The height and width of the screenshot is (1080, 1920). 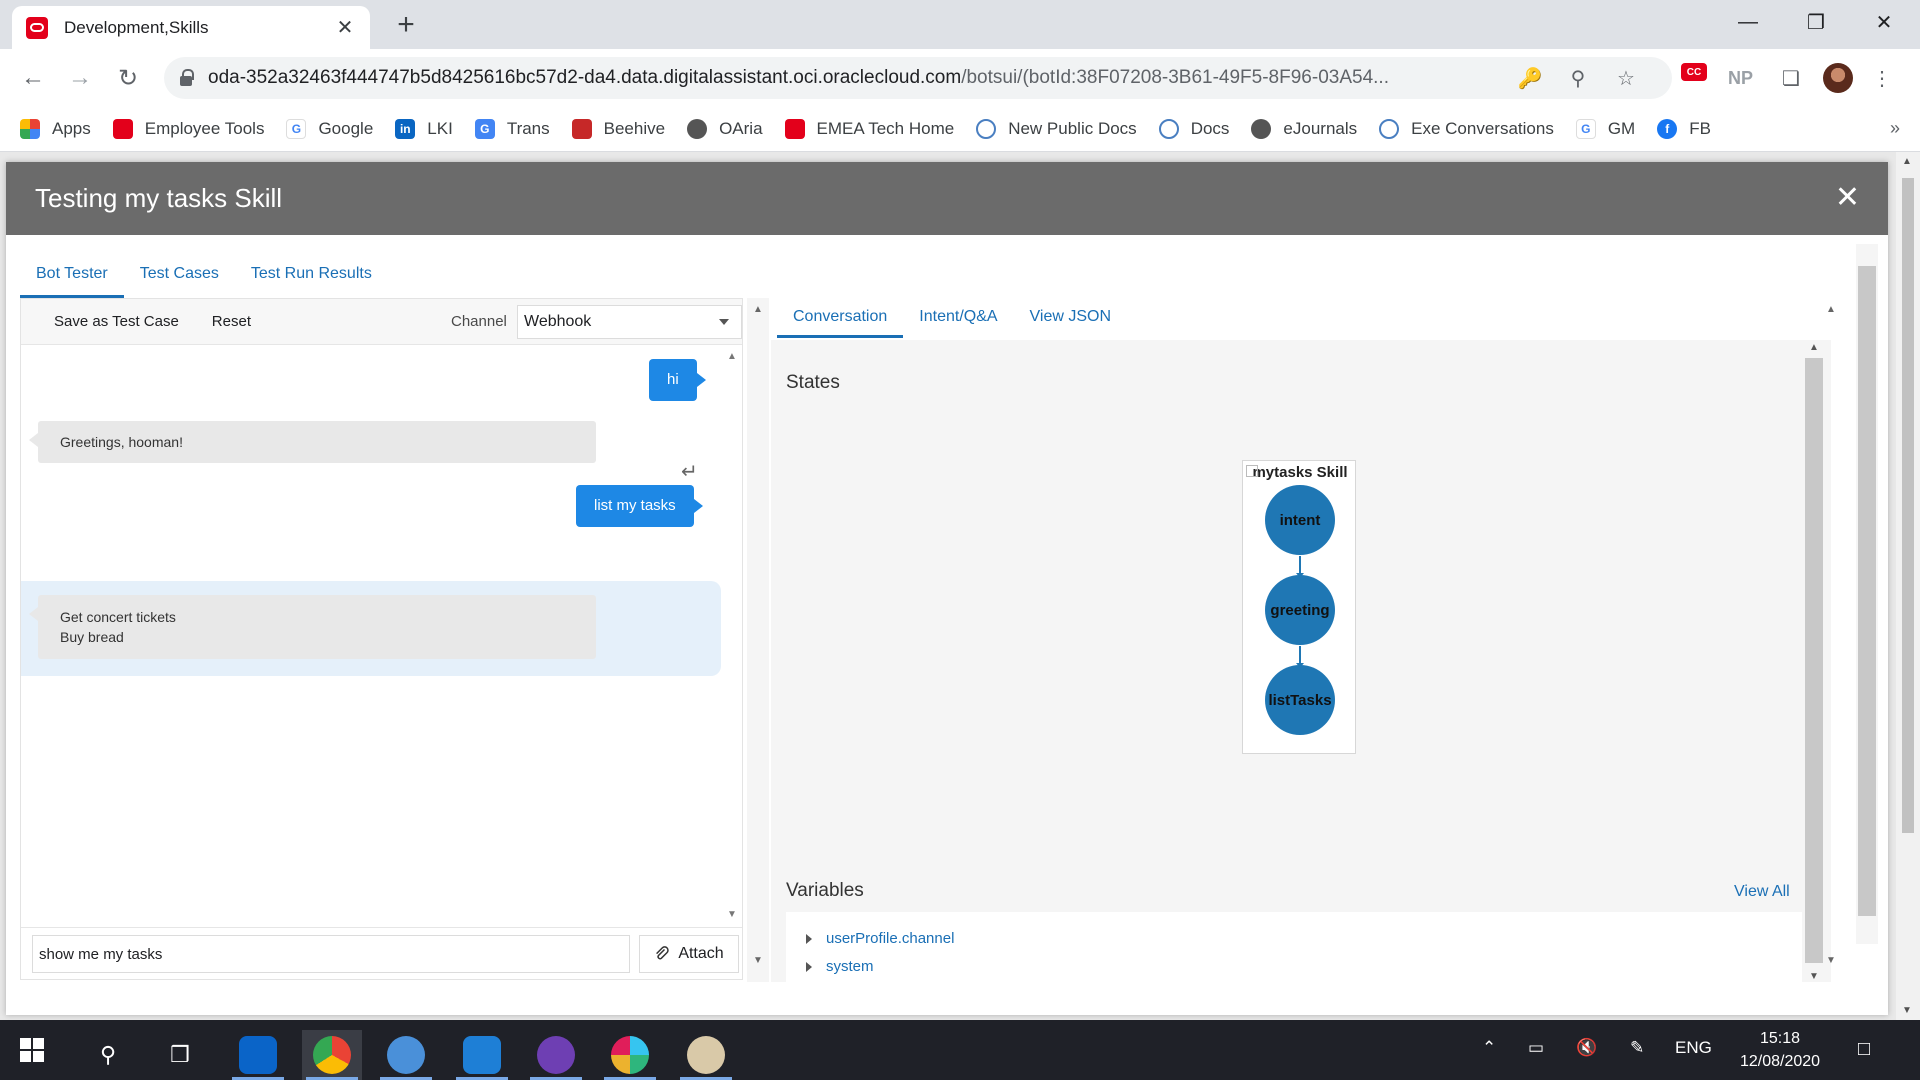 I want to click on bookmark-label: FB, so click(x=1700, y=128).